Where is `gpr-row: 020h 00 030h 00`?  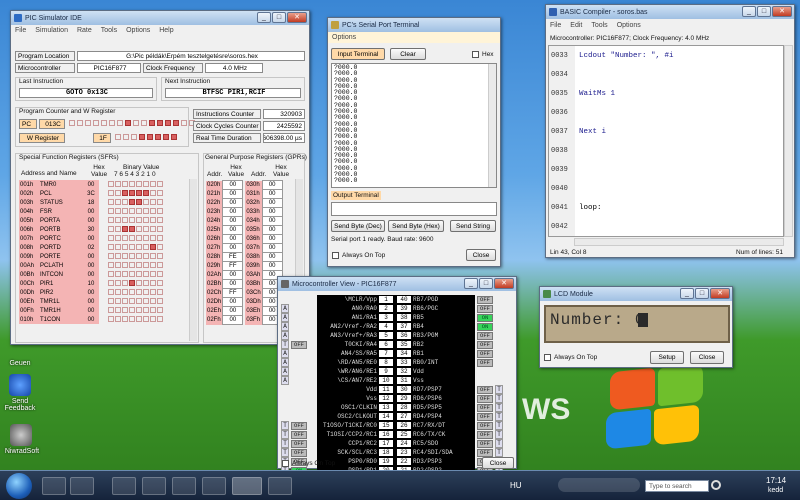 gpr-row: 020h 00 030h 00 is located at coordinates (244, 185).